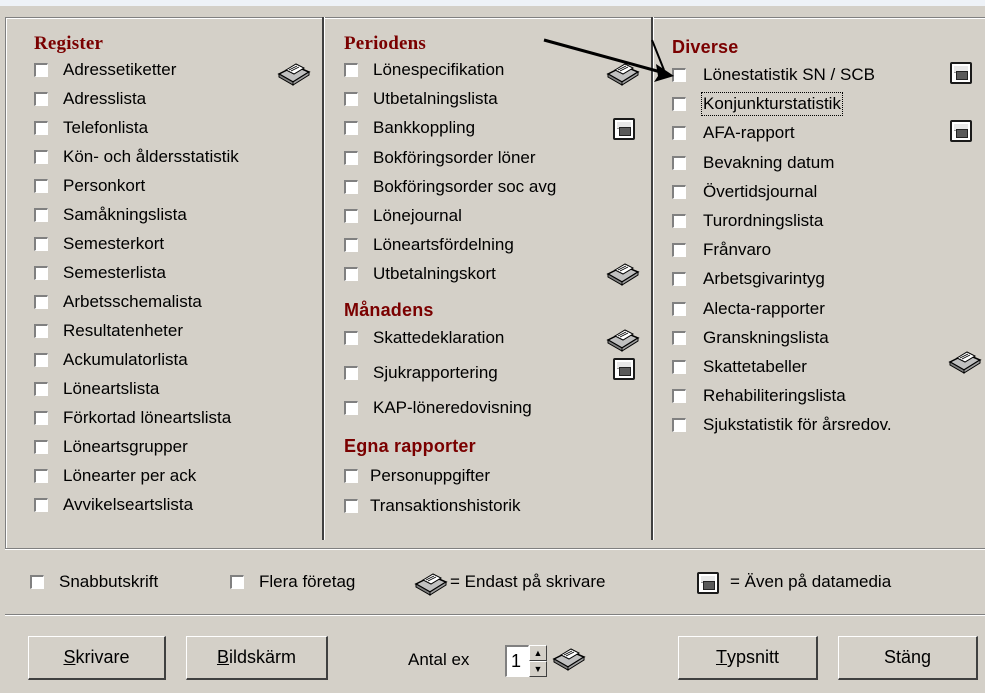  Describe the element at coordinates (118, 302) in the screenshot. I see `report-option: Arbetsschemalista` at that location.